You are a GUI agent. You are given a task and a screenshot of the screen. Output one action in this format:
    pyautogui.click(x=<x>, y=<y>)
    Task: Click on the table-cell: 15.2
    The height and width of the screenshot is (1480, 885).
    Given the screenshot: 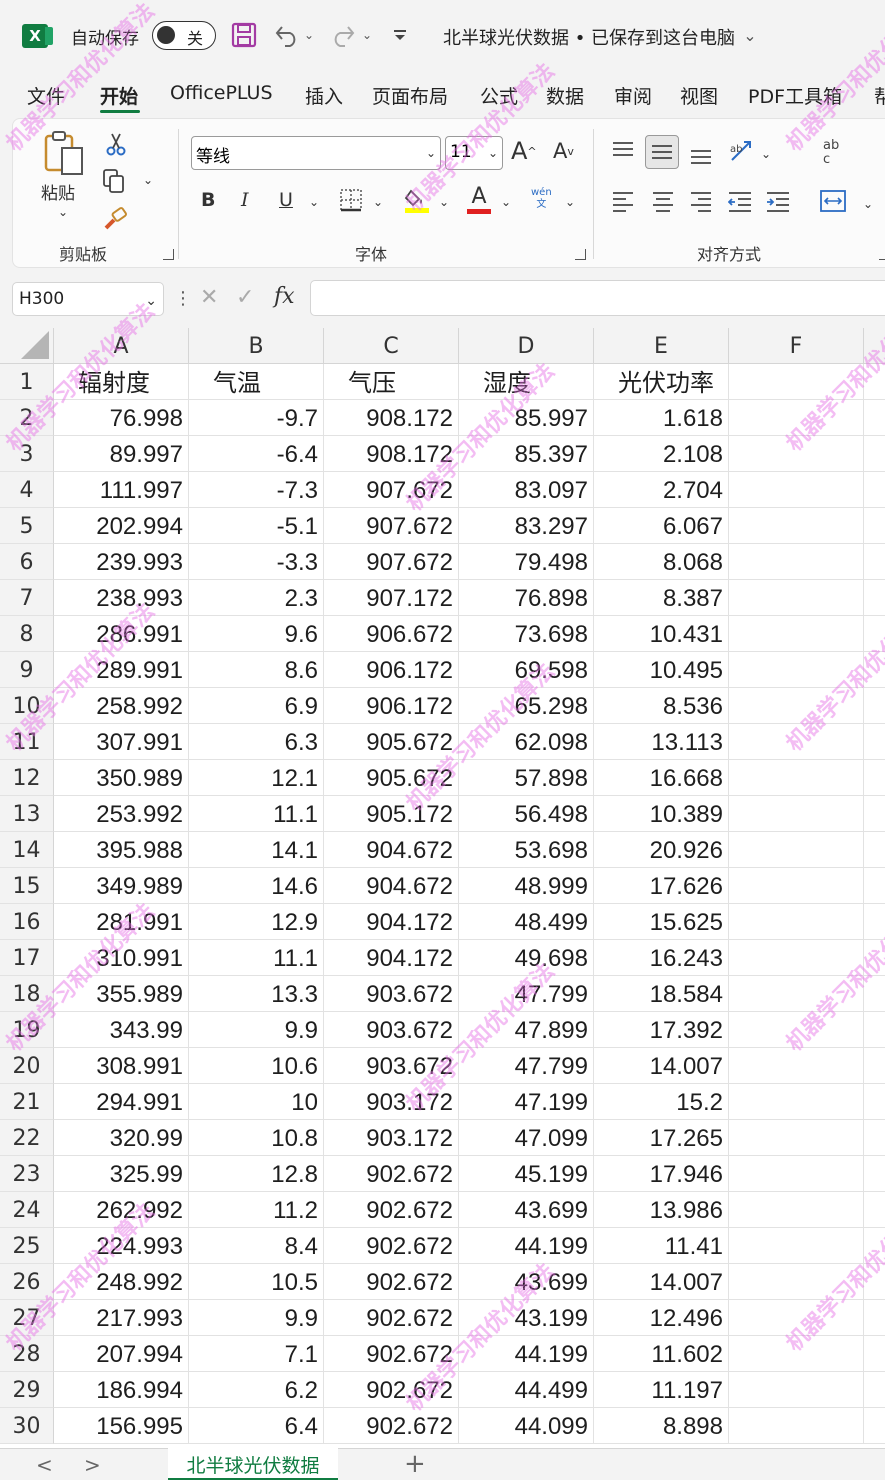 What is the action you would take?
    pyautogui.click(x=661, y=1102)
    